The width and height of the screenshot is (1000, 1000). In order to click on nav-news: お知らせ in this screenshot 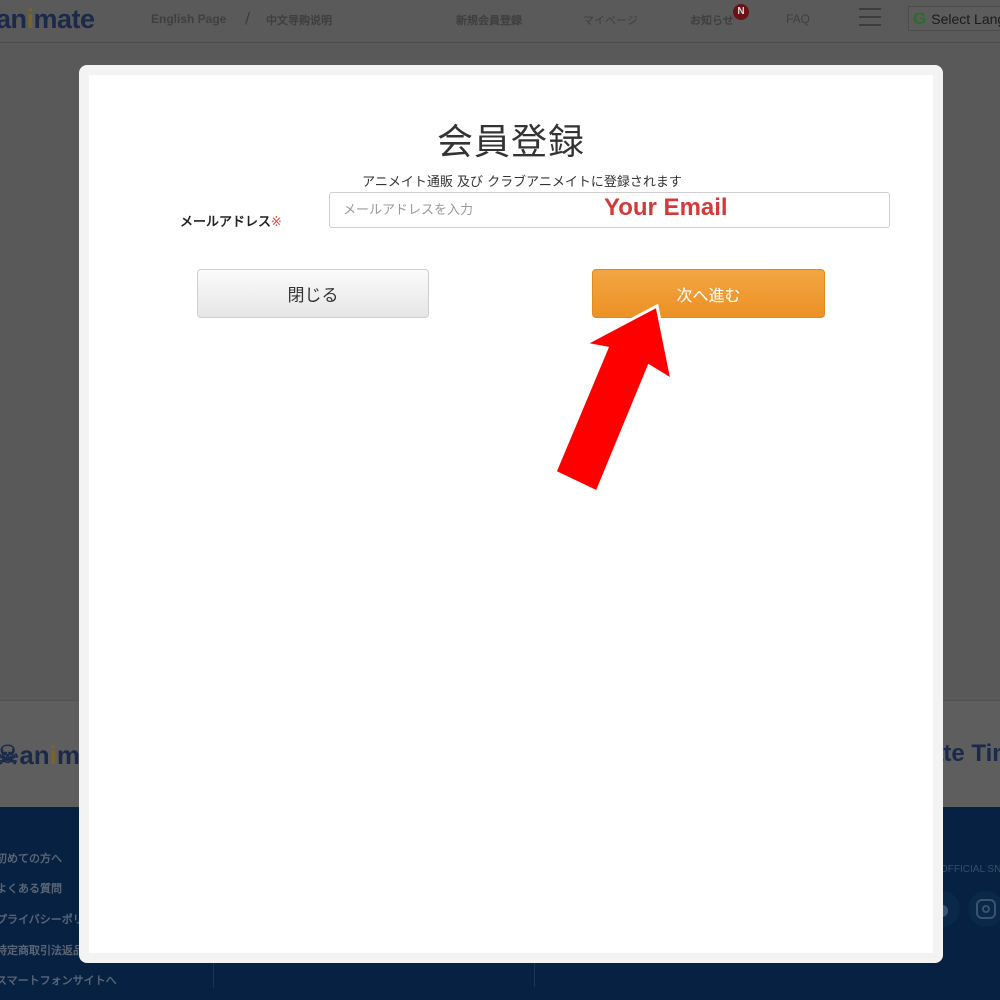, I will do `click(712, 20)`.